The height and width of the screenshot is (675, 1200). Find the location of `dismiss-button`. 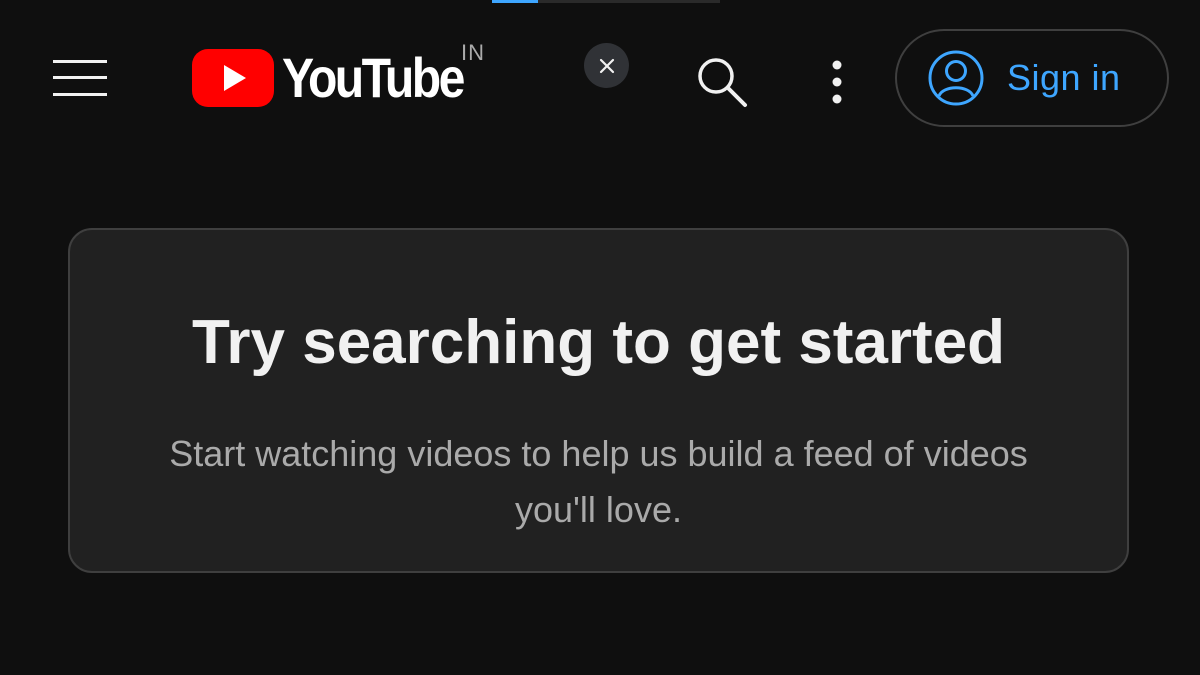

dismiss-button is located at coordinates (606, 65).